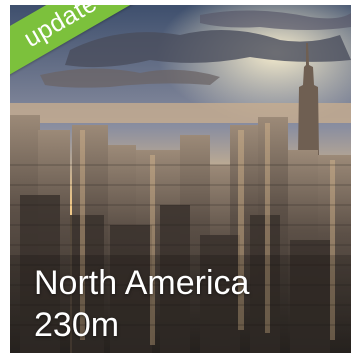 The image size is (351, 353). Describe the element at coordinates (77, 325) in the screenshot. I see `region-count: 230m` at that location.